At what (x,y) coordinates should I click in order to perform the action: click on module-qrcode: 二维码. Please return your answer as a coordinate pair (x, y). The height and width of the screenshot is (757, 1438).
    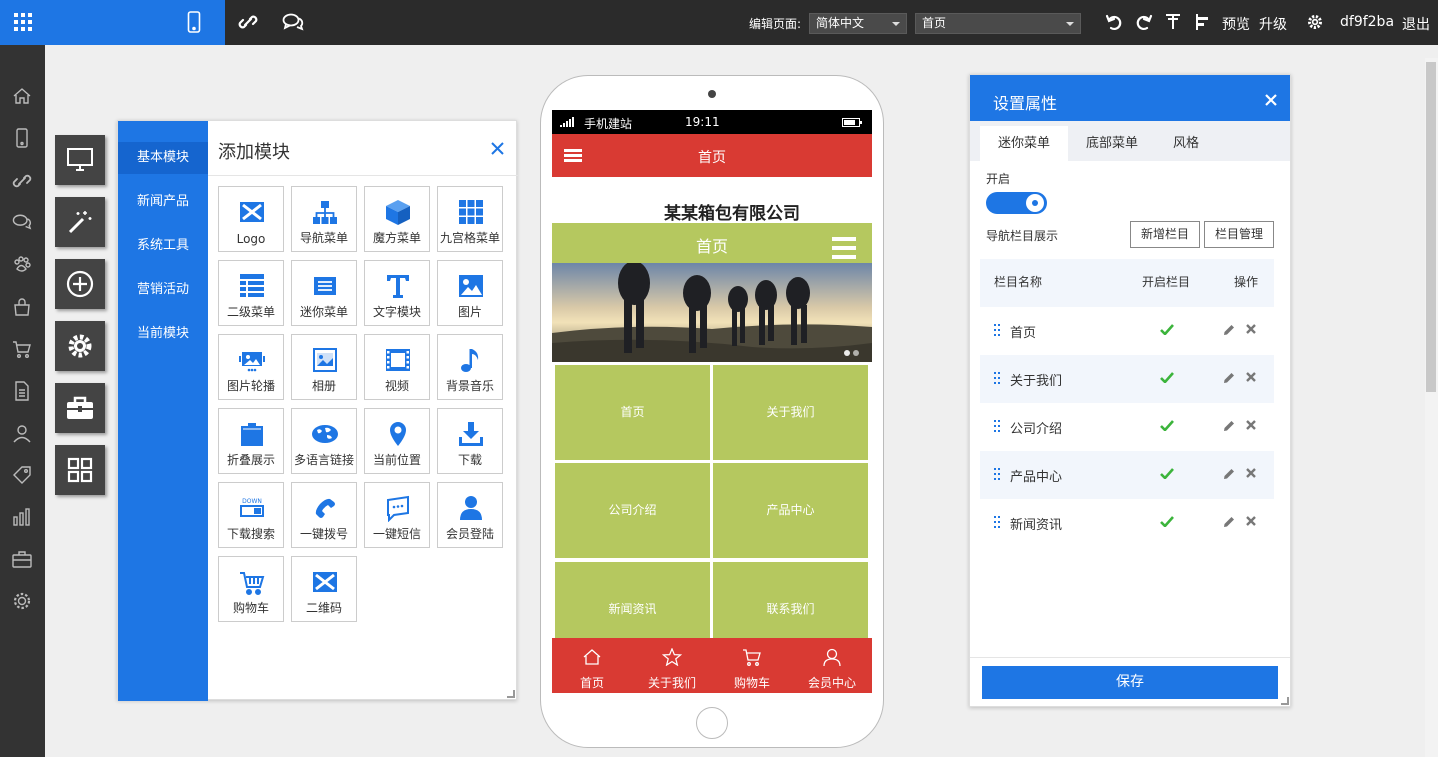
    Looking at the image, I should click on (324, 589).